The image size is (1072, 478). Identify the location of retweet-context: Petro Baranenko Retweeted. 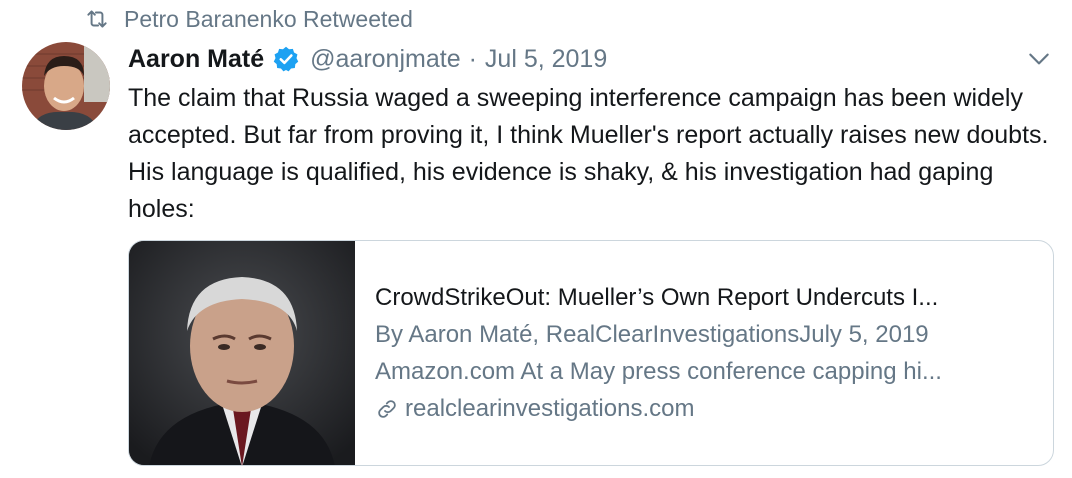
(248, 19).